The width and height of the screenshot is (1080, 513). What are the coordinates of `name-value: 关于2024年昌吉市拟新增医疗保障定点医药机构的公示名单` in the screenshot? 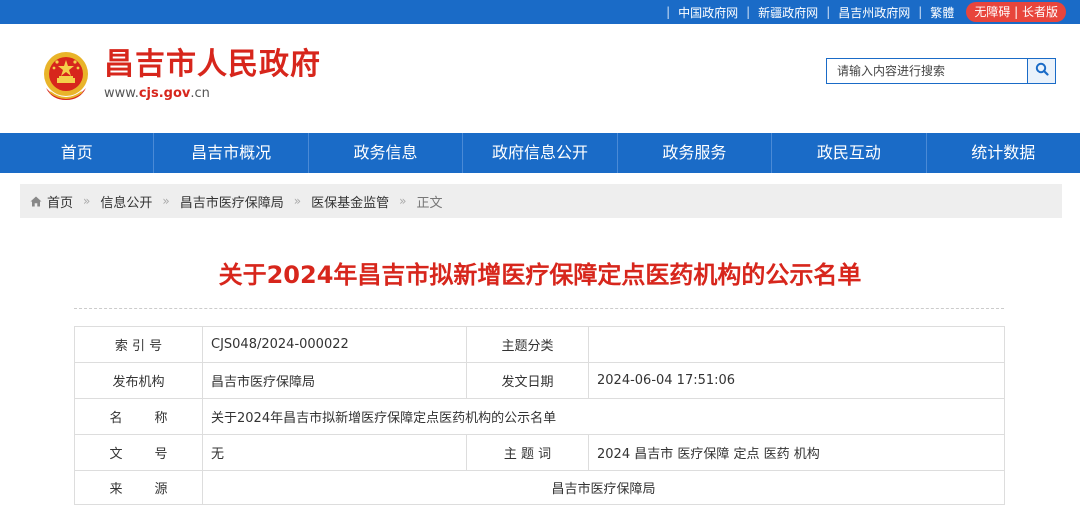 It's located at (603, 416).